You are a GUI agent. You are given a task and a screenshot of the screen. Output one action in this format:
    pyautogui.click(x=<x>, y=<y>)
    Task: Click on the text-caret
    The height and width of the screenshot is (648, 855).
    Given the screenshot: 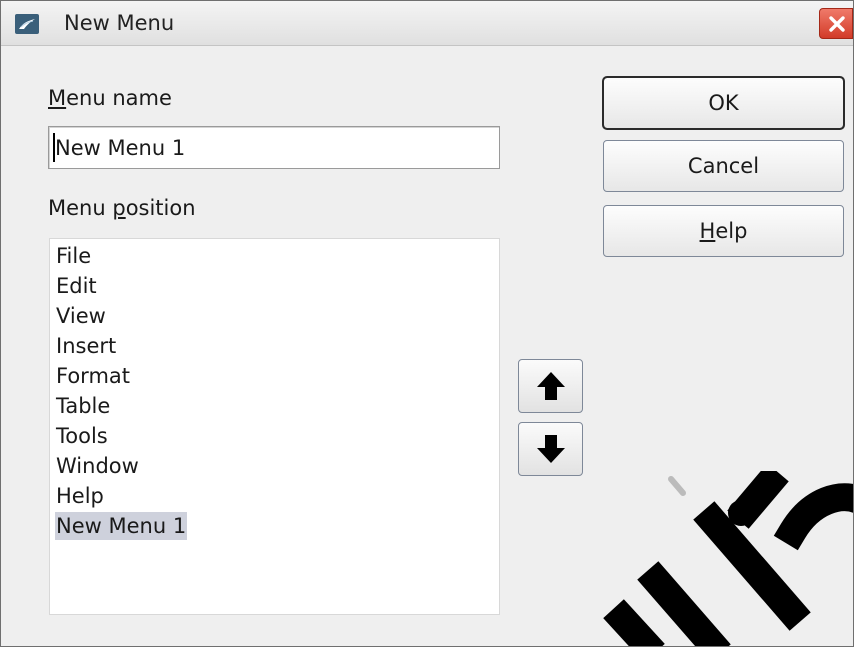 What is the action you would take?
    pyautogui.click(x=54, y=147)
    